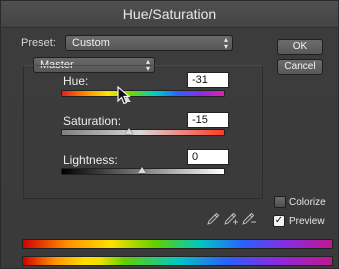 This screenshot has height=269, width=339. What do you see at coordinates (92, 121) in the screenshot?
I see `saturation-label: Saturation:` at bounding box center [92, 121].